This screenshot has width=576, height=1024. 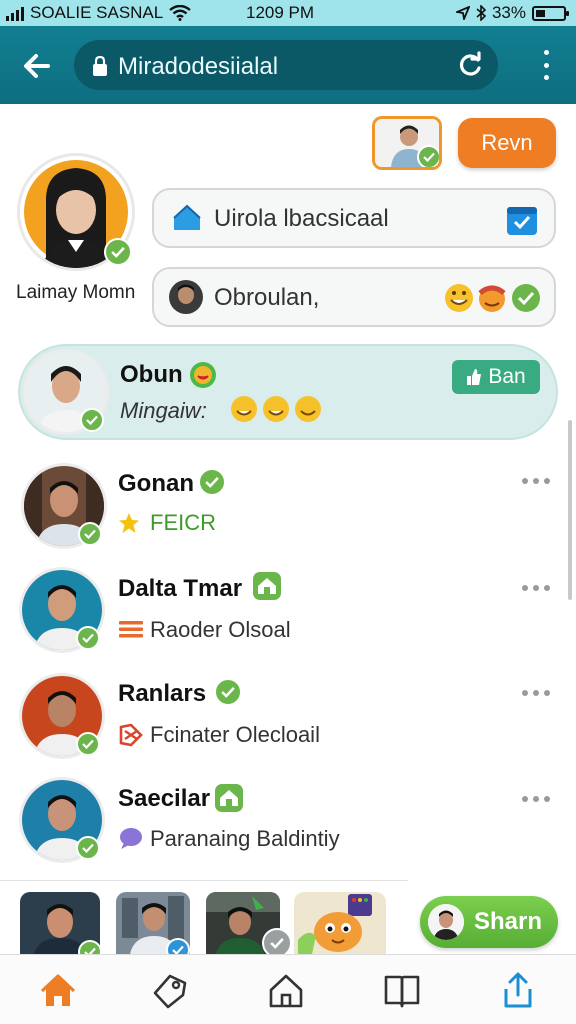 I want to click on profile-field-status: Obroulan,, so click(x=354, y=297).